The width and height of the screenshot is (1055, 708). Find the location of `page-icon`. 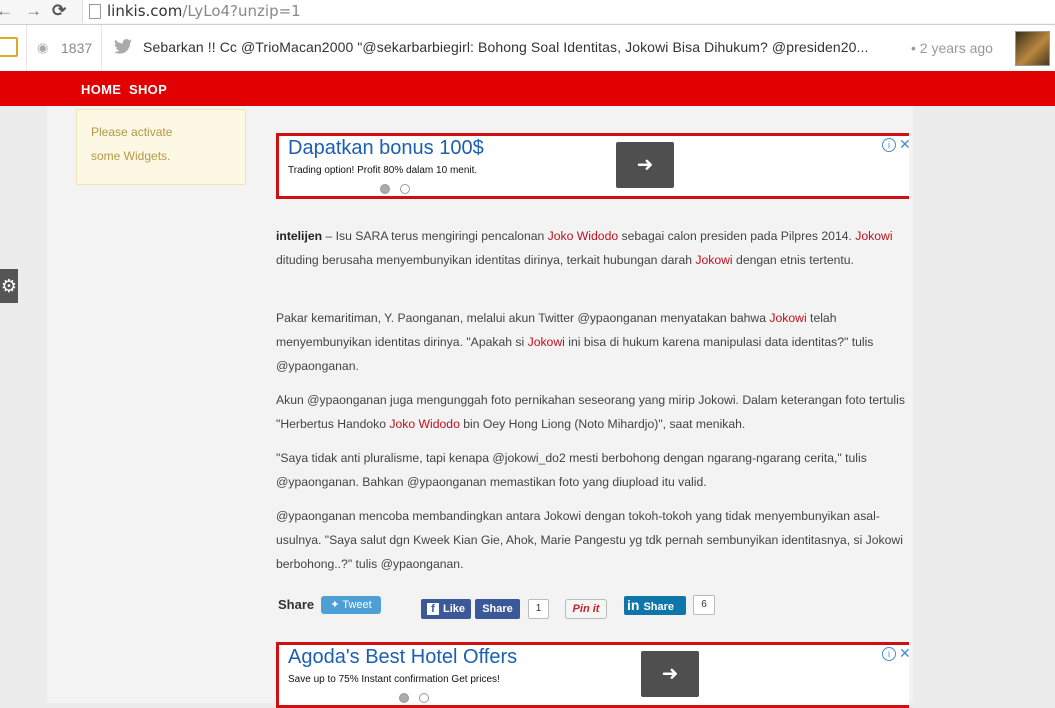

page-icon is located at coordinates (95, 11).